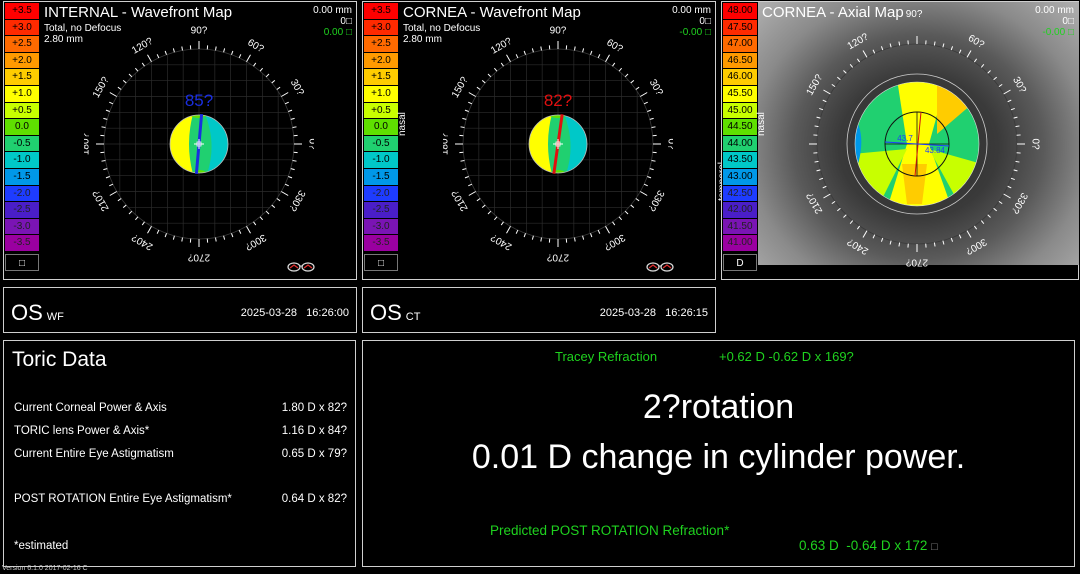 The height and width of the screenshot is (574, 1080). What do you see at coordinates (558, 100) in the screenshot?
I see `axis-label: 82?` at bounding box center [558, 100].